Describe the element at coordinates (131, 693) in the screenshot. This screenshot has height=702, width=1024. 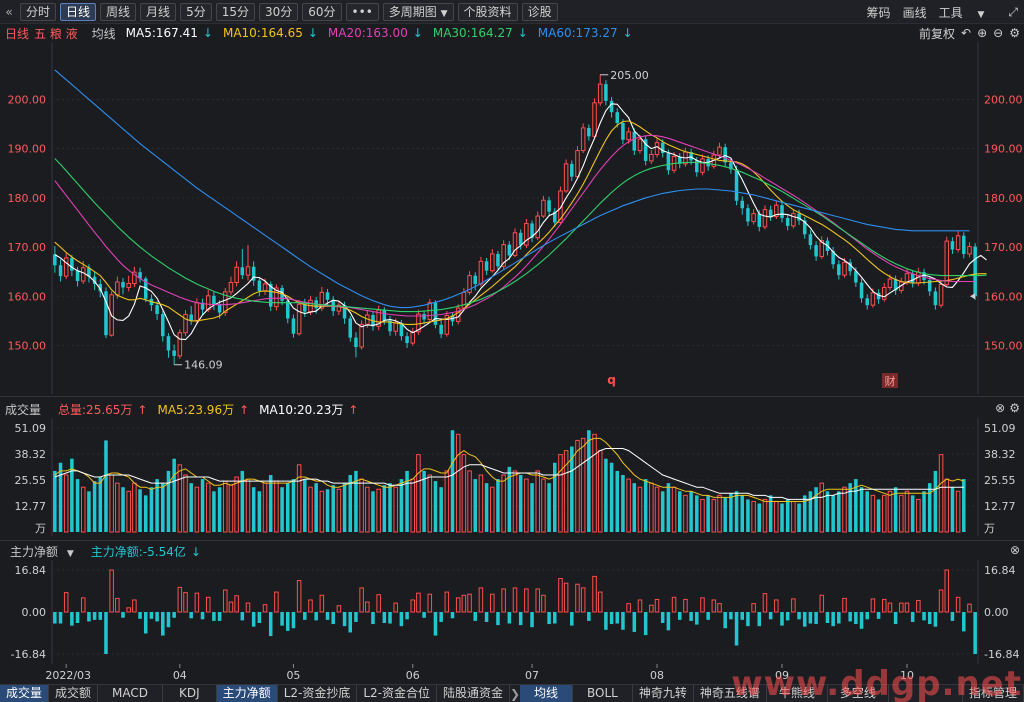
I see `tab-macd: MACD` at that location.